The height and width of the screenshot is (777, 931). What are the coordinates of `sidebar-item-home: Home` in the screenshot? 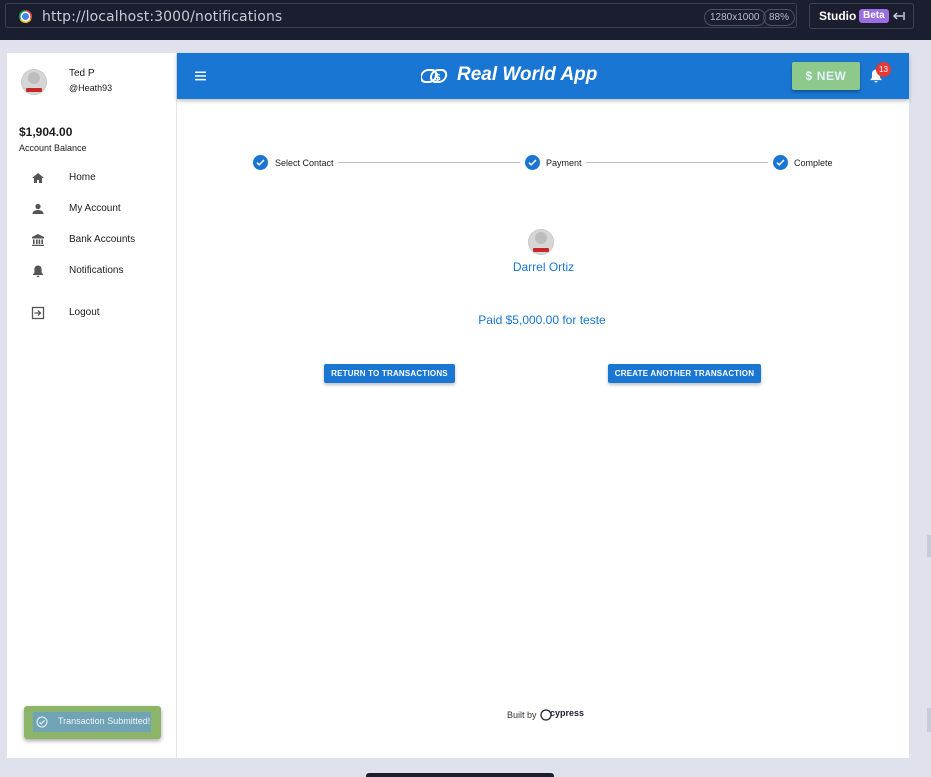 It's located at (91, 179).